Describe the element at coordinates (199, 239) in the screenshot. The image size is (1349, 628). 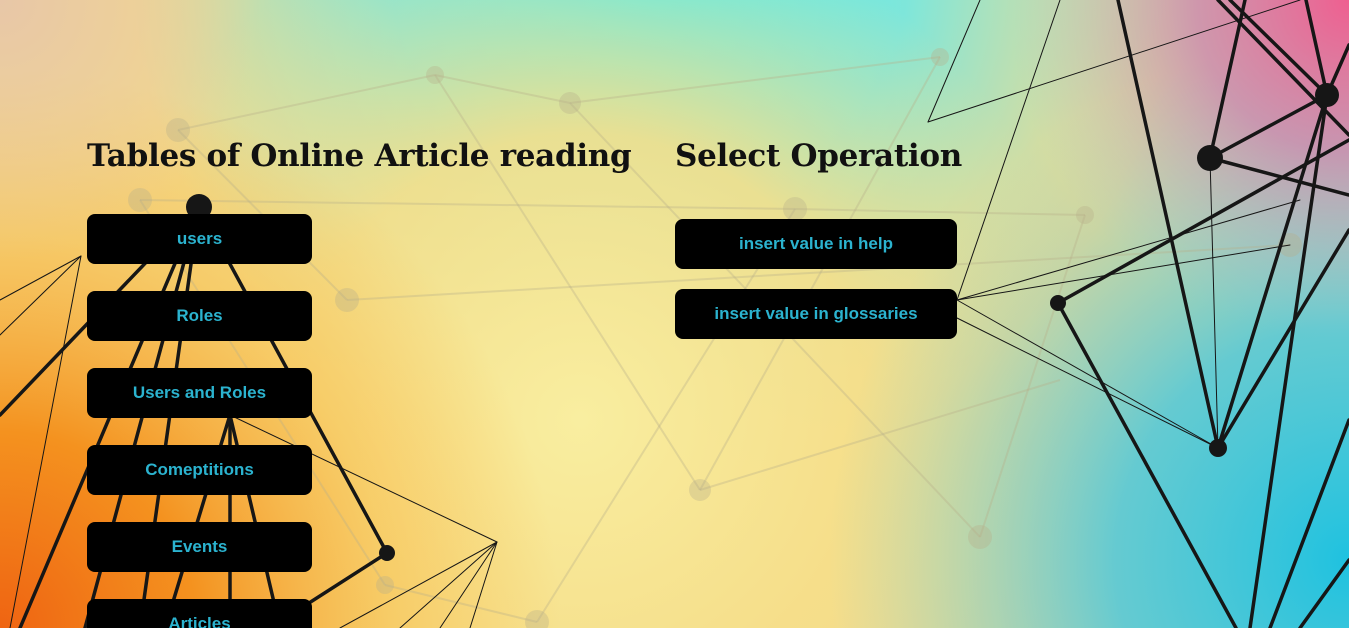
I see `users-button: users` at that location.